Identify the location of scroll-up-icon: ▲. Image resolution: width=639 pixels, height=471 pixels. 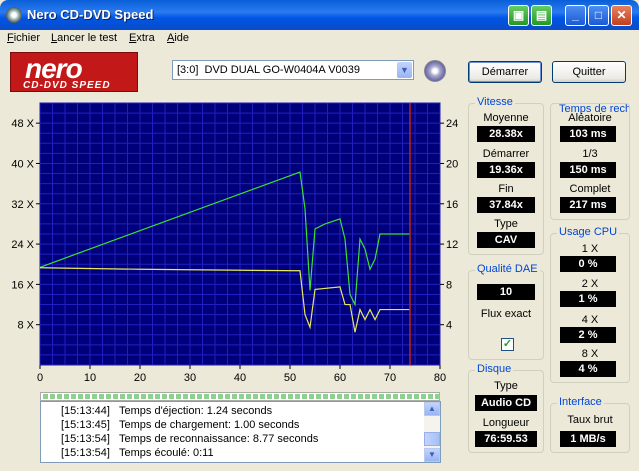
(432, 409).